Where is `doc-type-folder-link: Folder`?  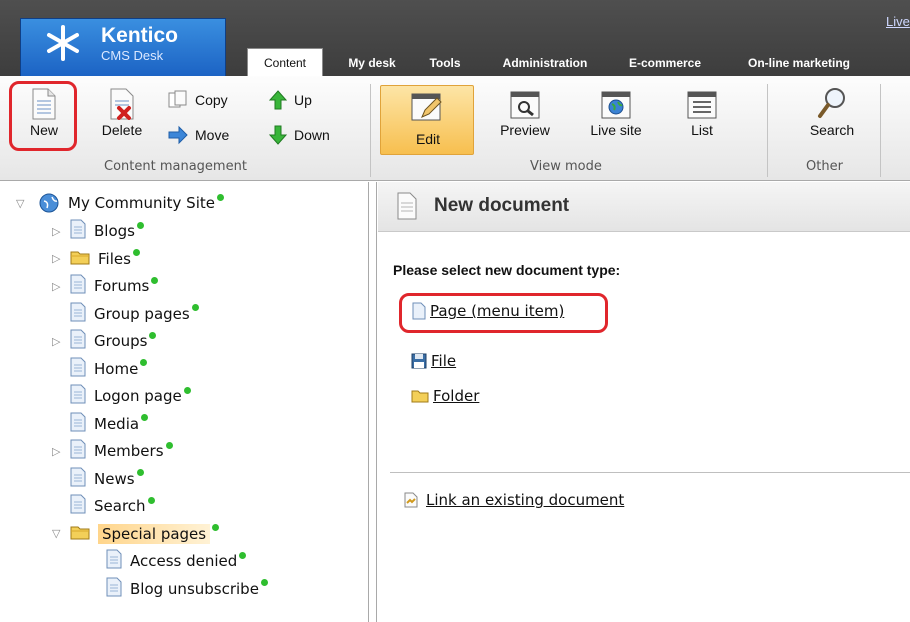 doc-type-folder-link: Folder is located at coordinates (445, 396).